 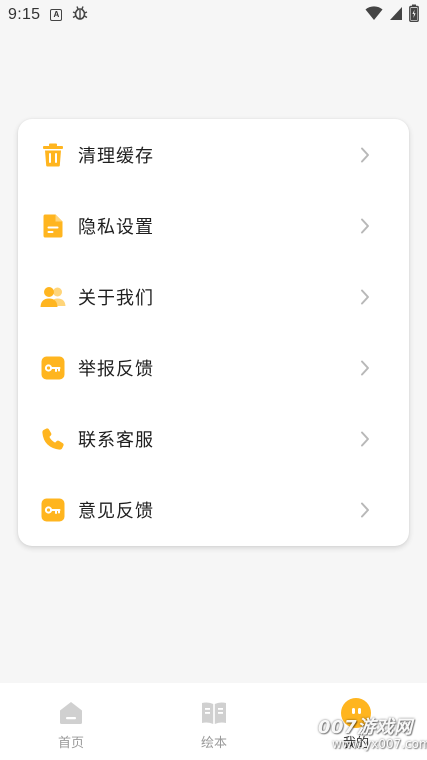 I want to click on wifi-icon, so click(x=374, y=15).